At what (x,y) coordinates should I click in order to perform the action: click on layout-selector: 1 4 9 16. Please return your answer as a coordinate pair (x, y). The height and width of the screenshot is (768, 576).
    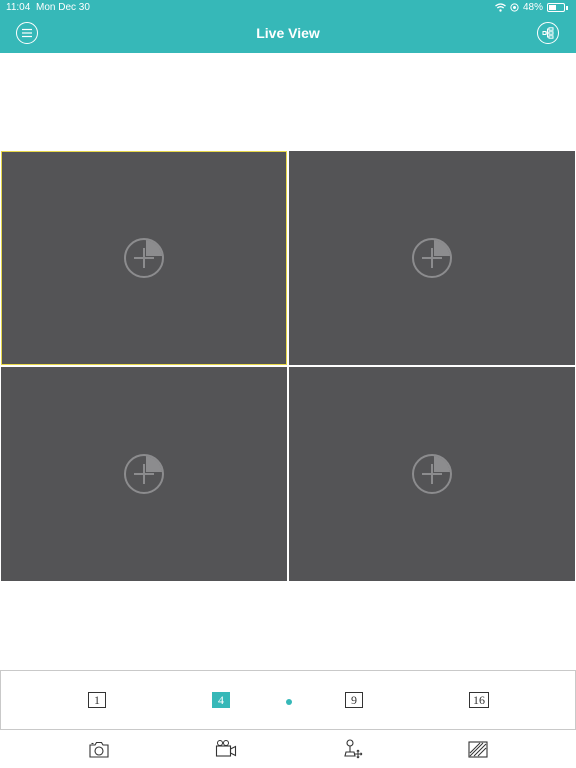
    Looking at the image, I should click on (288, 700).